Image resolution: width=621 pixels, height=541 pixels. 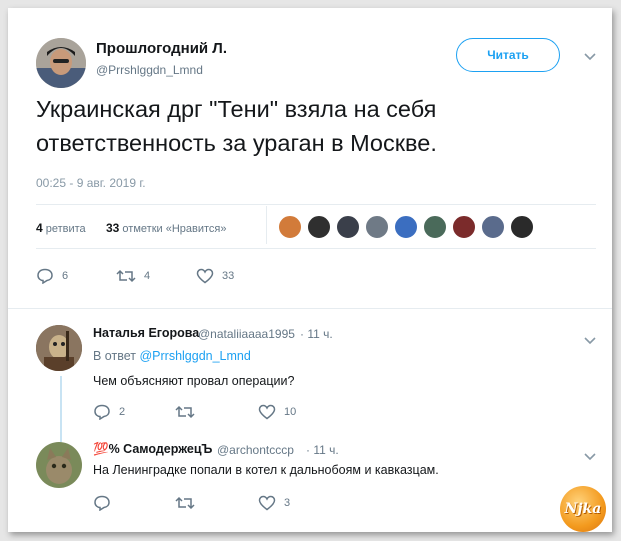 What do you see at coordinates (236, 109) in the screenshot?
I see `tweet-text-line: Украинская дрг "Тени" взяла на себя` at bounding box center [236, 109].